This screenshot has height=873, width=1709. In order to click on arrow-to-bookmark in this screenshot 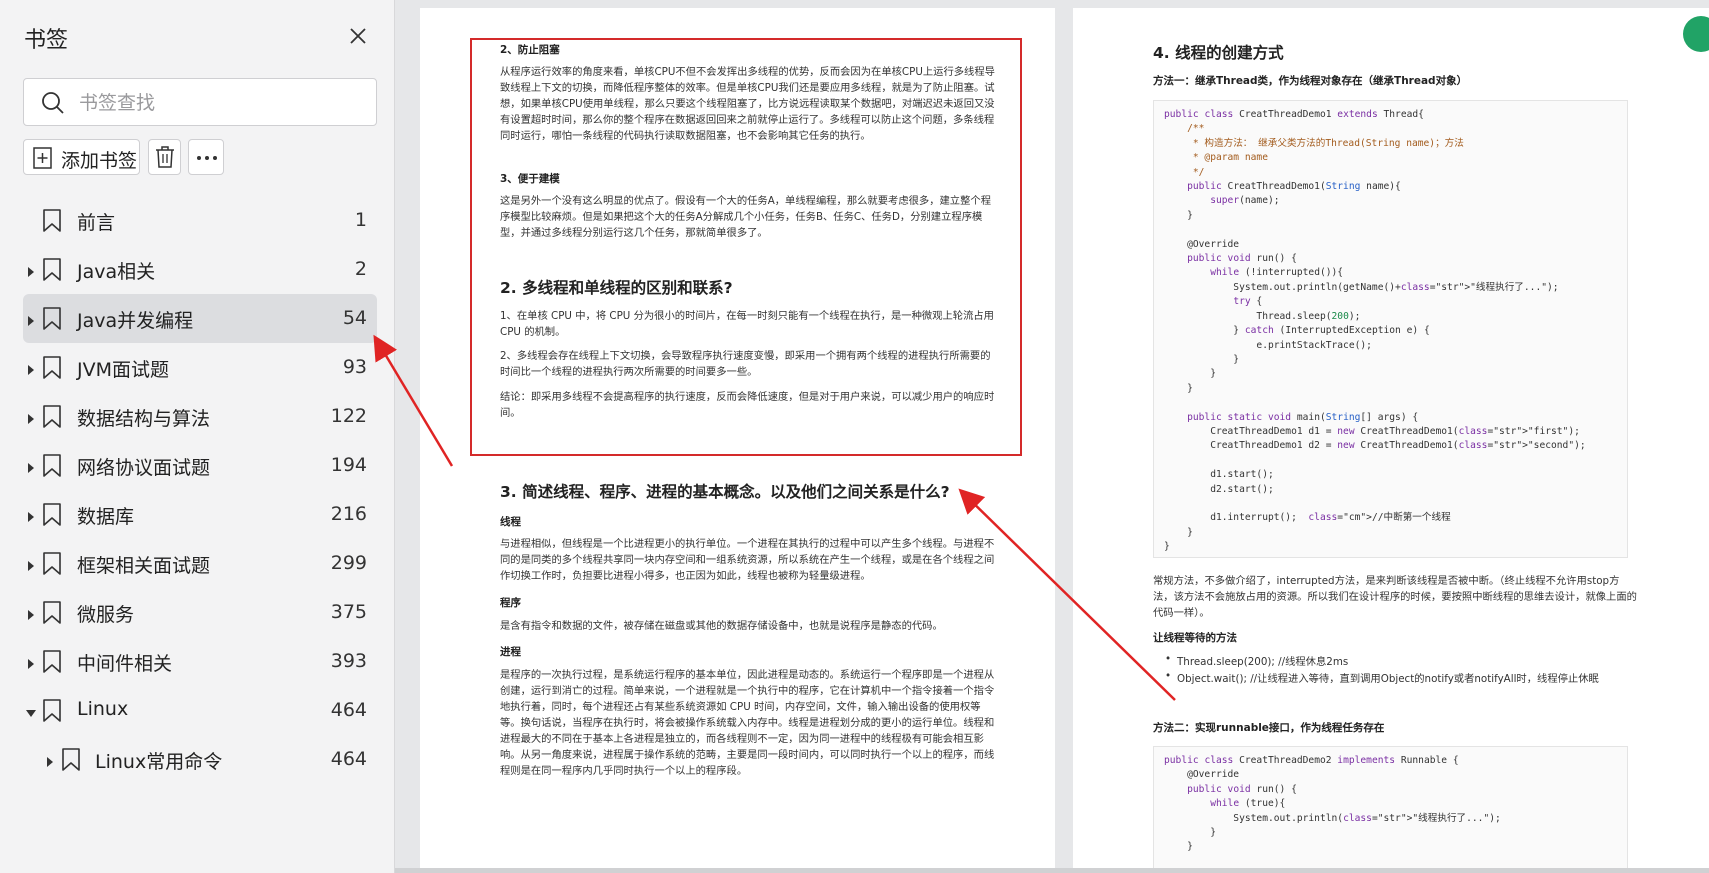, I will do `click(413, 400)`.